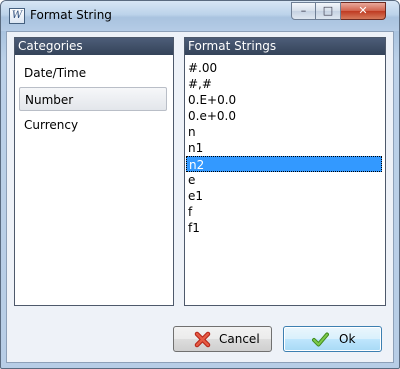  What do you see at coordinates (93, 99) in the screenshot?
I see `category-item-number: Number` at bounding box center [93, 99].